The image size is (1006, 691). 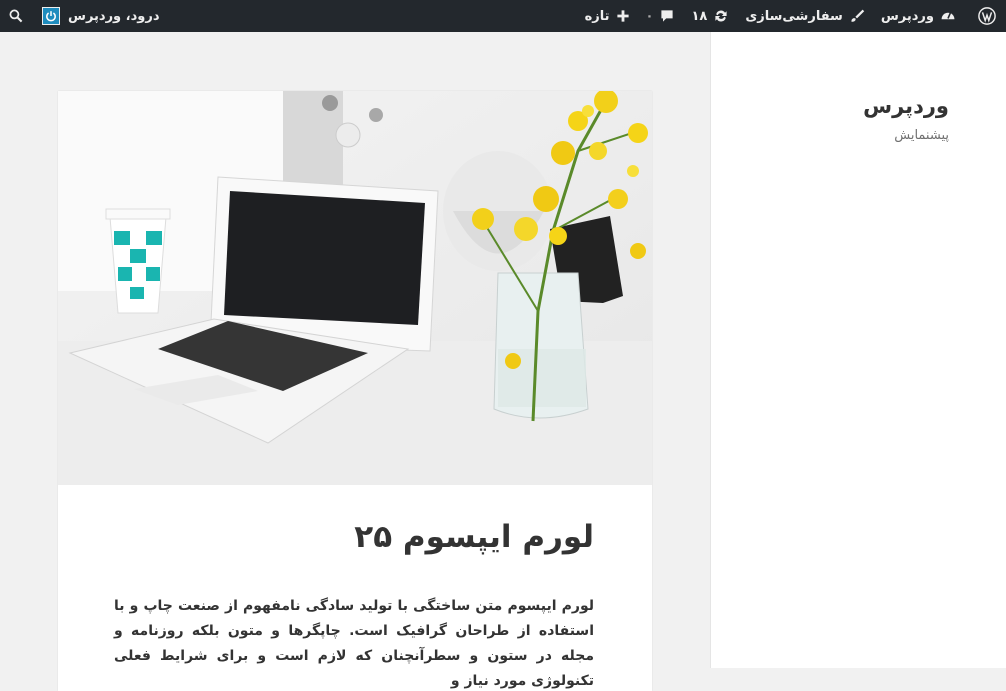 I want to click on customize-menu: سفارشی‌سازی, so click(x=805, y=16).